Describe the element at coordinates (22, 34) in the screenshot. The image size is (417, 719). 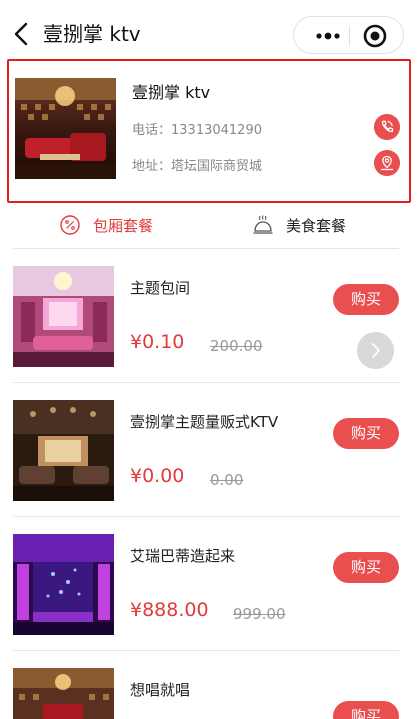
I see `chevron-left-icon` at that location.